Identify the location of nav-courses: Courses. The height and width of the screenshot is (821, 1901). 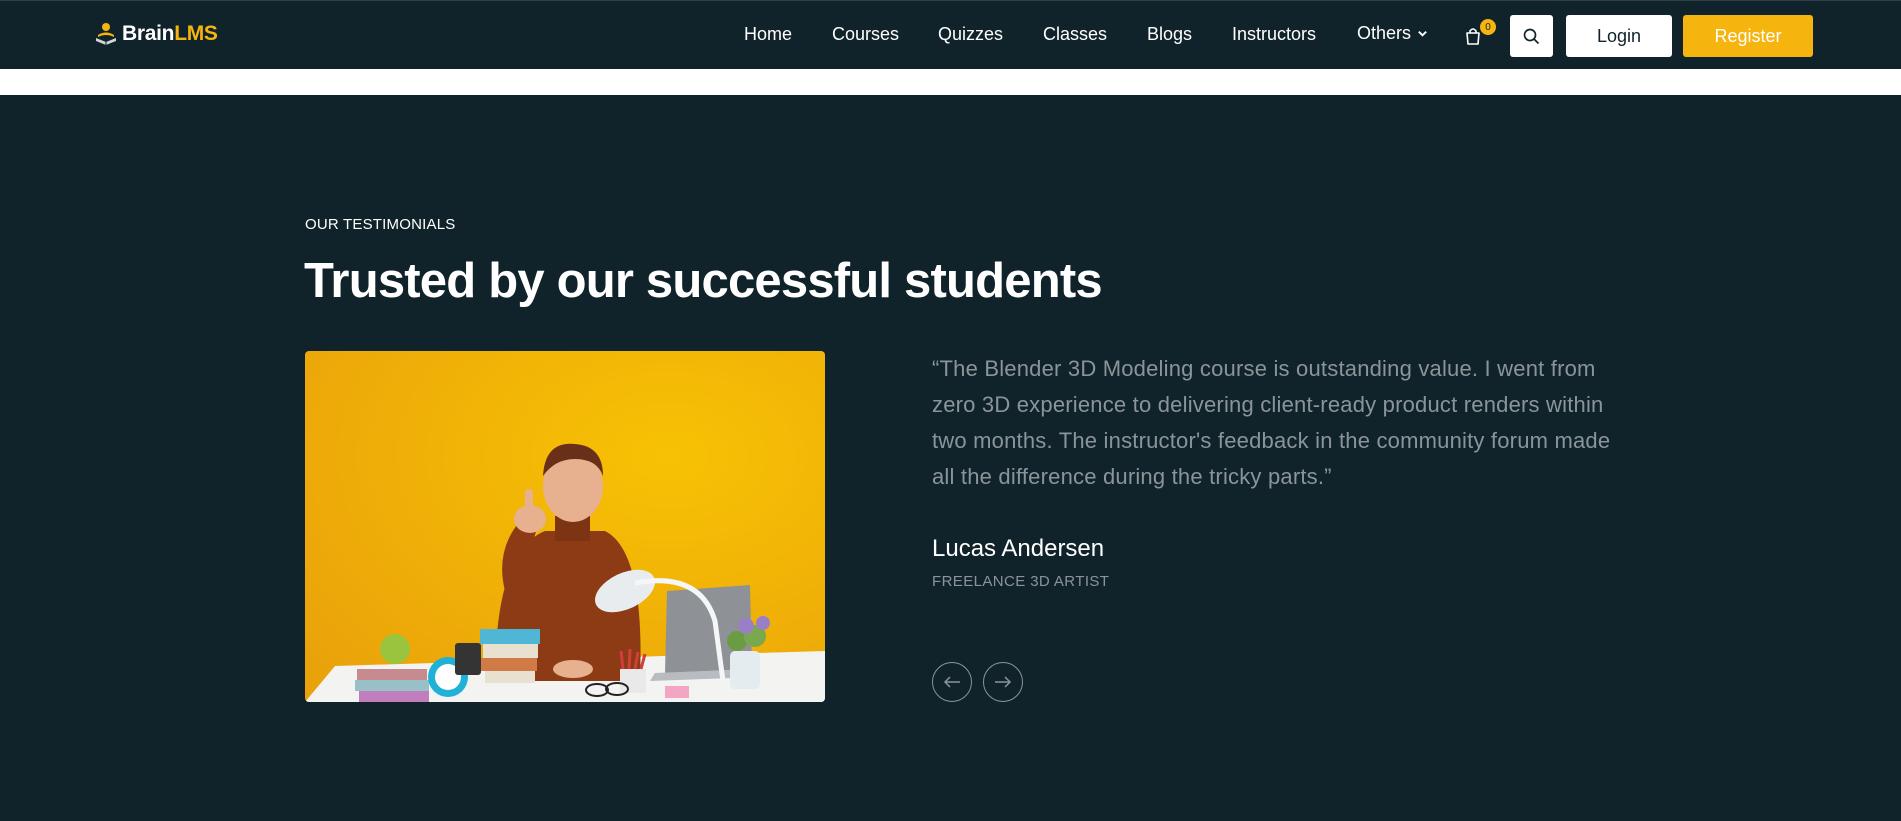
(865, 34).